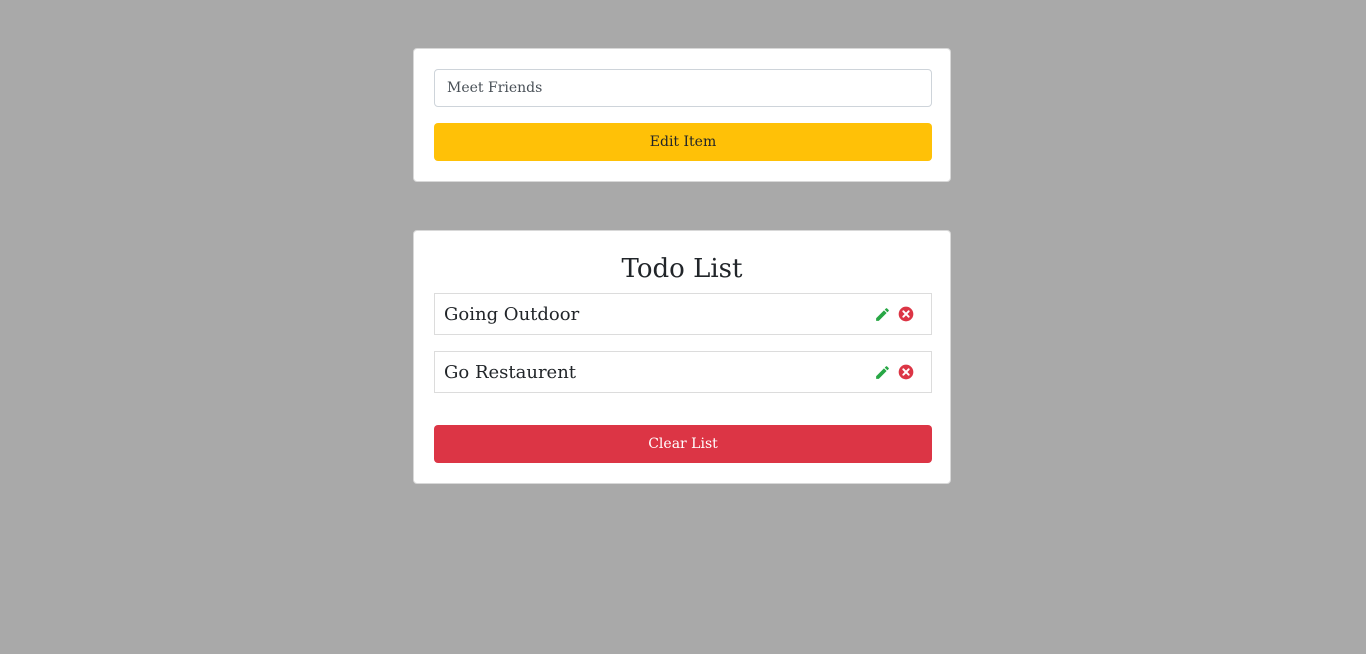  Describe the element at coordinates (682, 115) in the screenshot. I see `item-form-card: Edit Item` at that location.